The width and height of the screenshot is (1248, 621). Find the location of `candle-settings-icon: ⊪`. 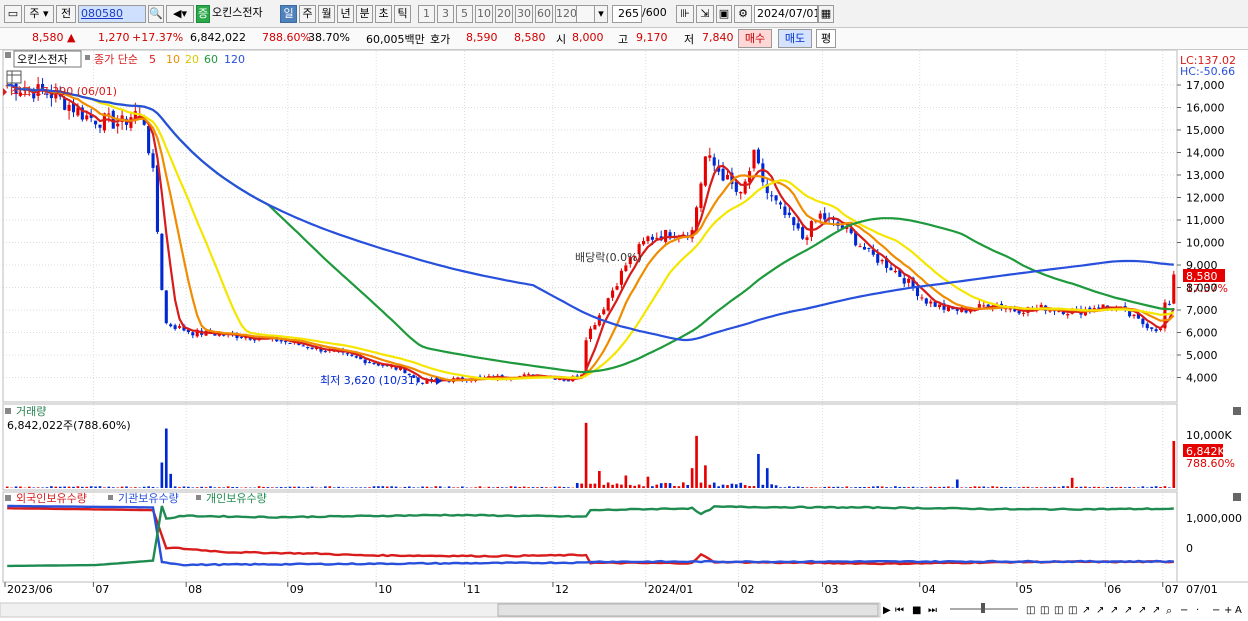

candle-settings-icon: ⊪ is located at coordinates (685, 14).